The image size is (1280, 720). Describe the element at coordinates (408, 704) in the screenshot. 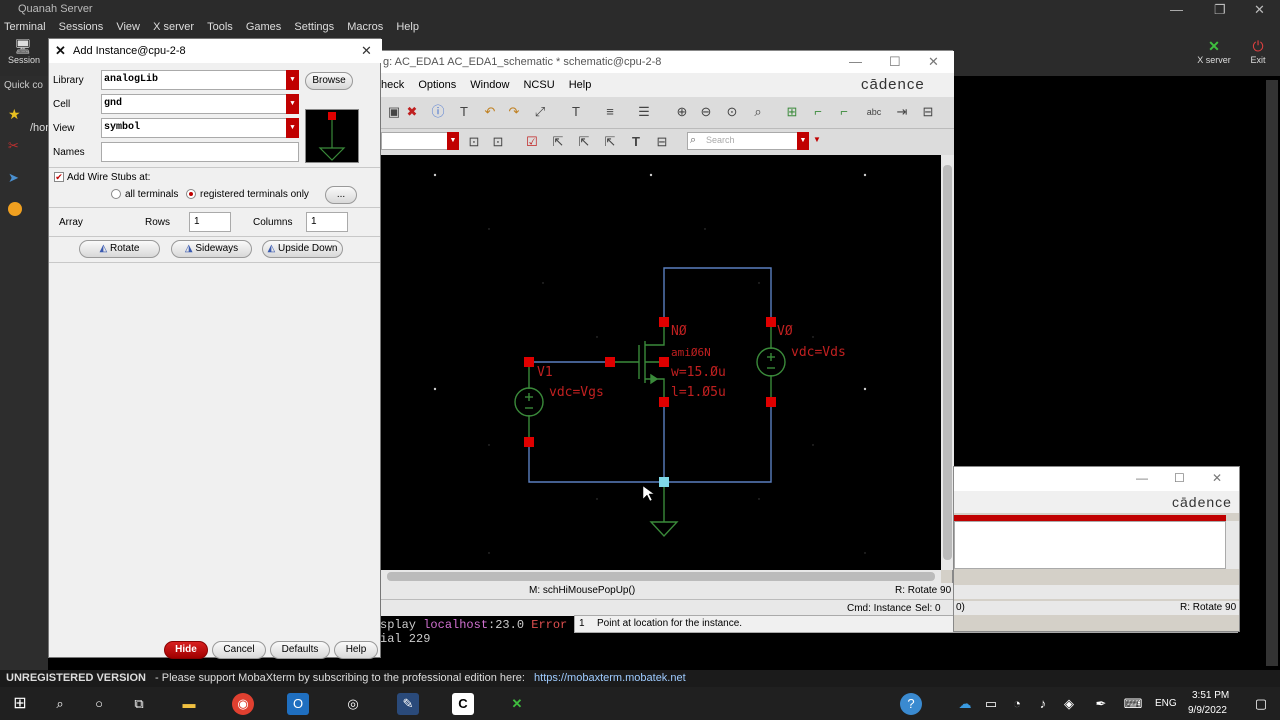

I see `snipping-tool-icon: ✎` at that location.